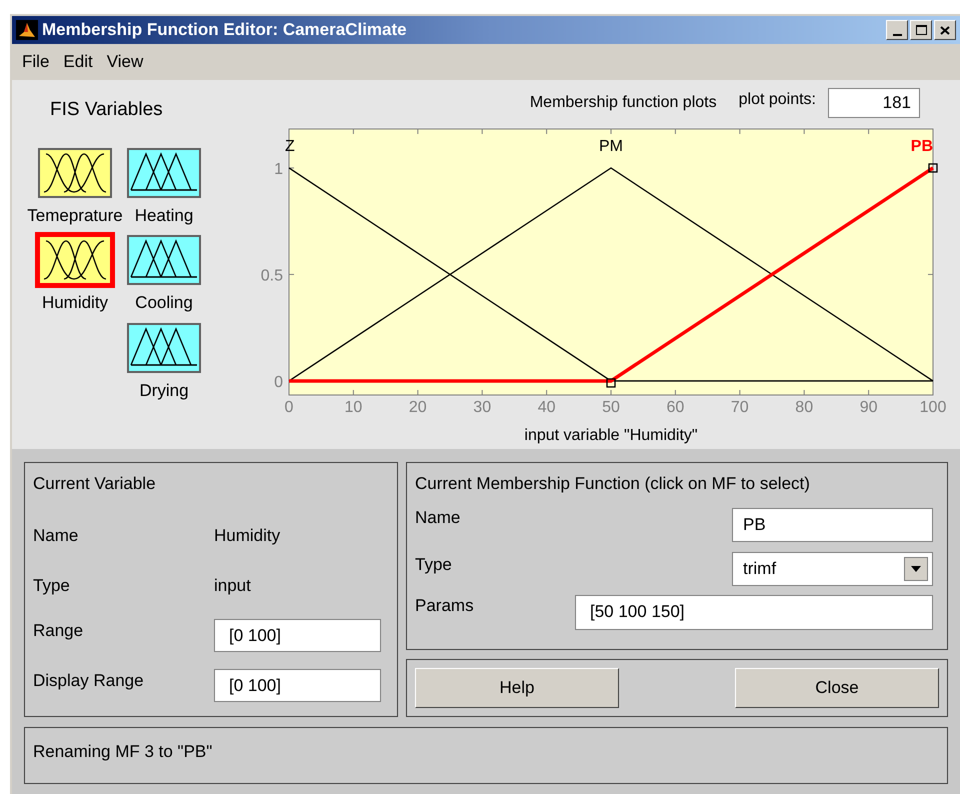 Image resolution: width=960 pixels, height=794 pixels. What do you see at coordinates (164, 215) in the screenshot?
I see `variable-label: Heating` at bounding box center [164, 215].